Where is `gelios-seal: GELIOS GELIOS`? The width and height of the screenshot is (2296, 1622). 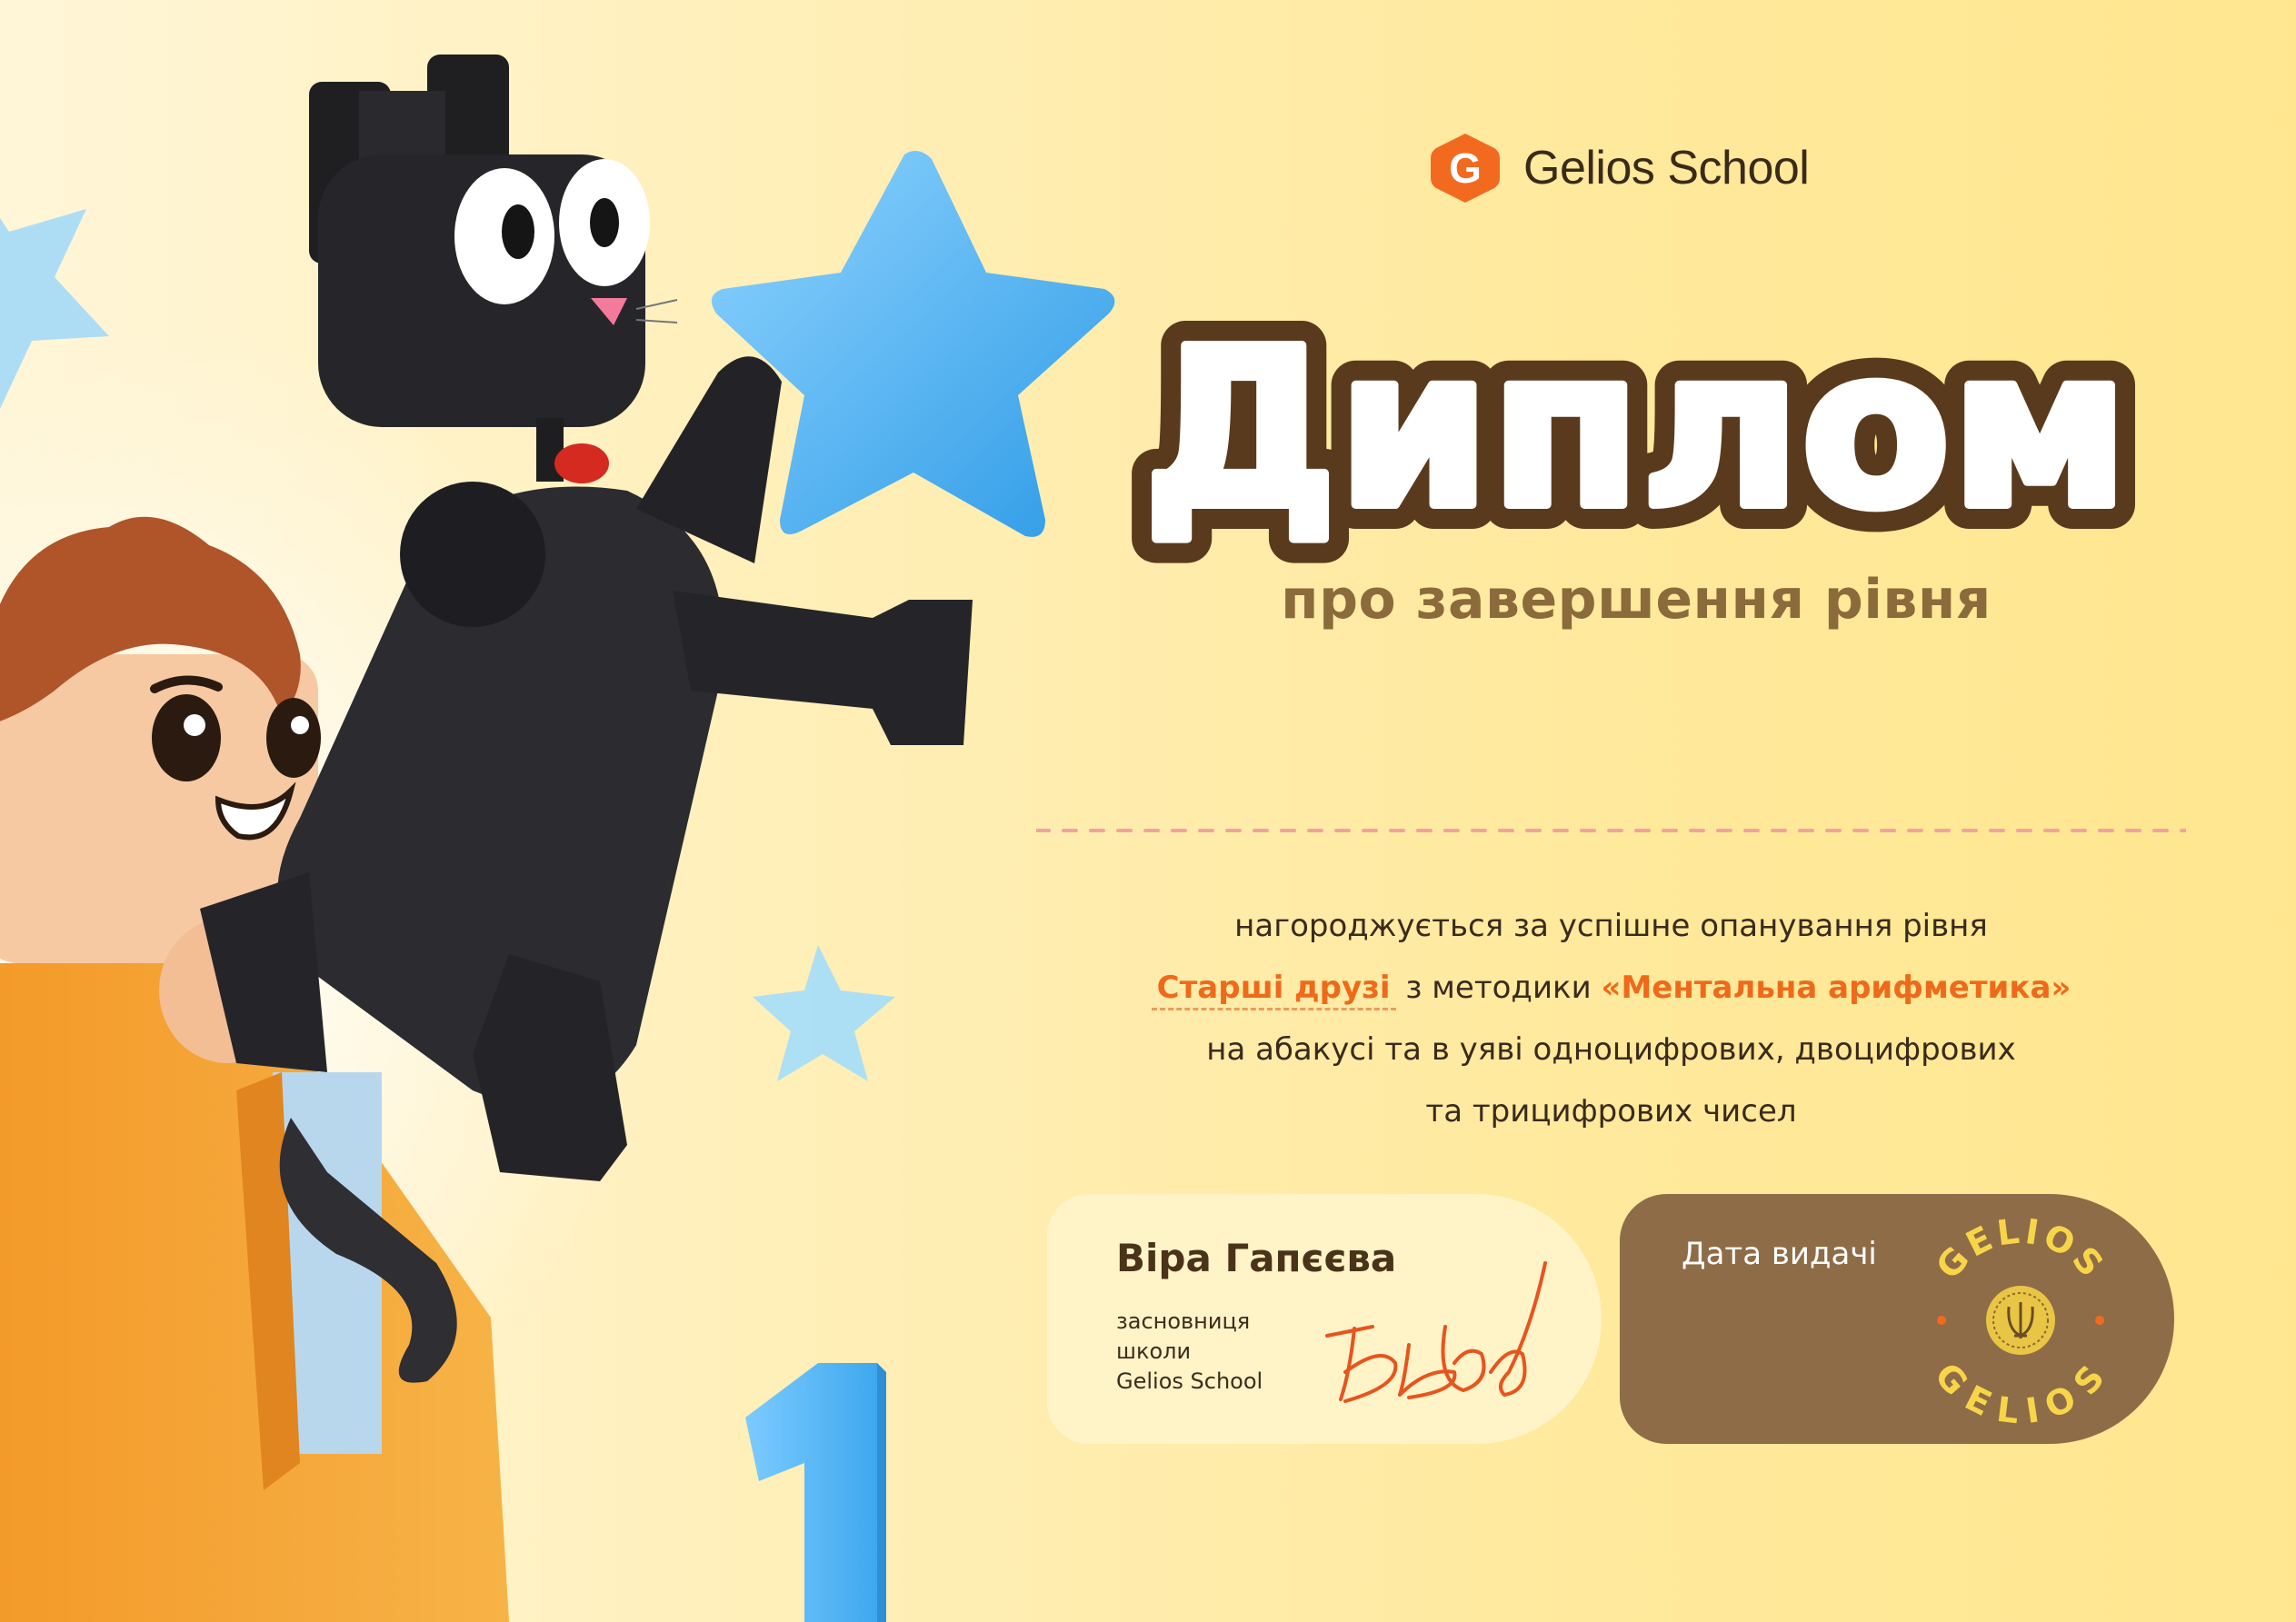 gelios-seal: GELIOS GELIOS is located at coordinates (2020, 1320).